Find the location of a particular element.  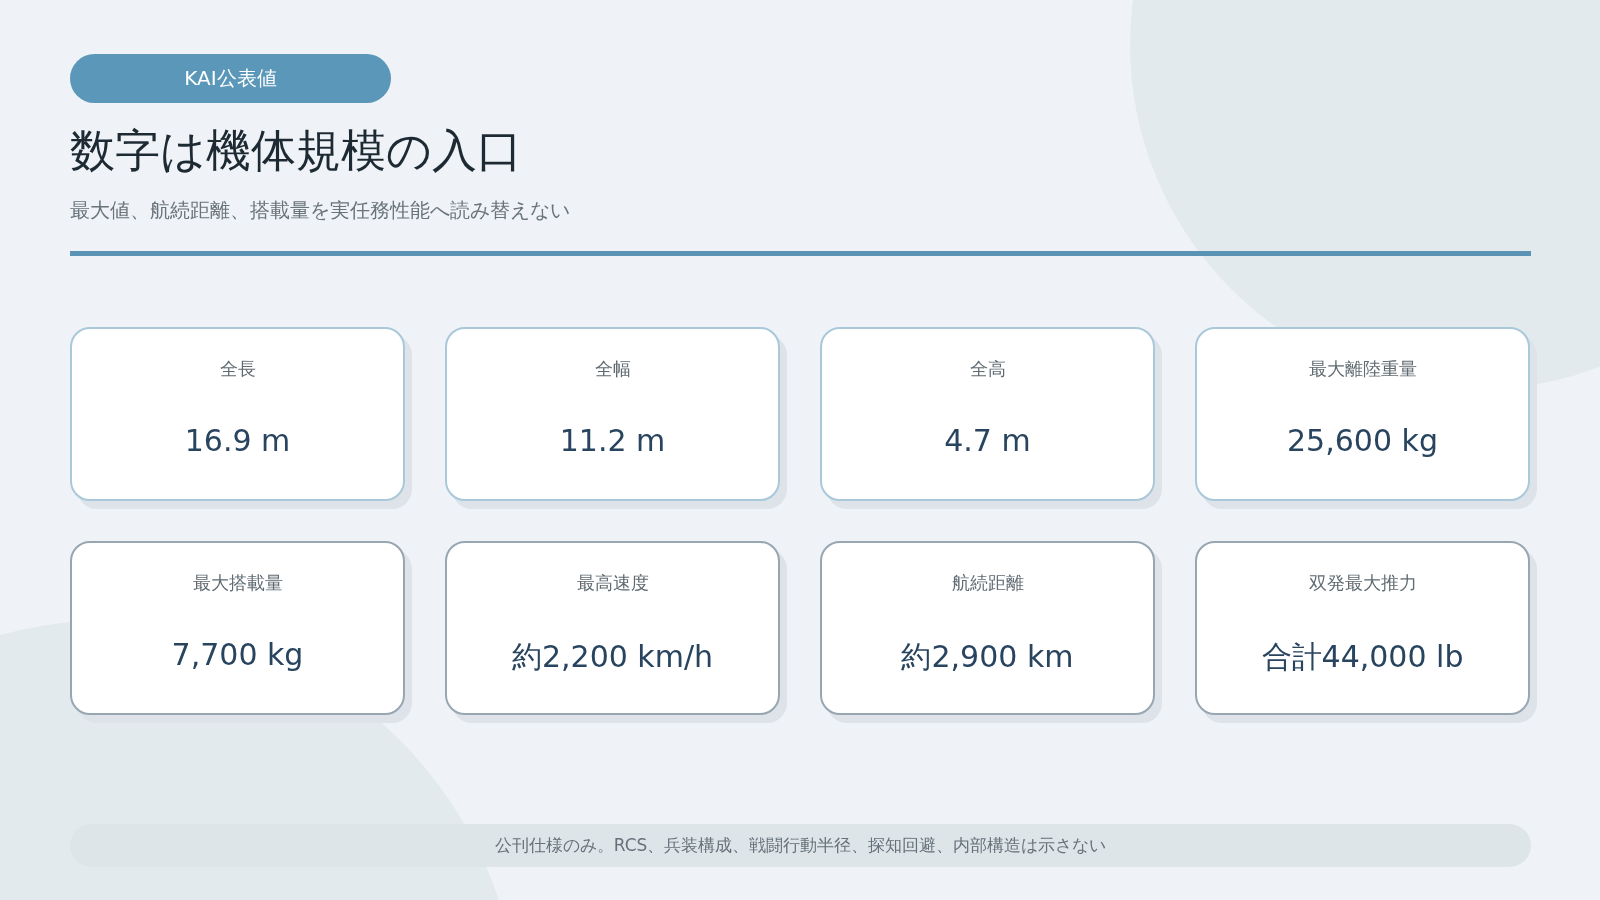

spec-value: 合計44,000 lb is located at coordinates (1362, 657).